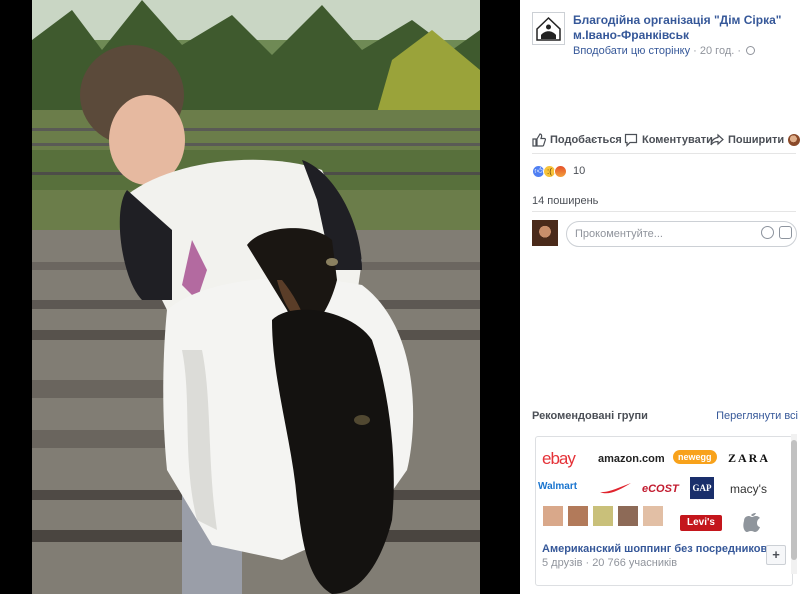  What do you see at coordinates (660, 489) in the screenshot?
I see `brand-ecost: eCOST` at bounding box center [660, 489].